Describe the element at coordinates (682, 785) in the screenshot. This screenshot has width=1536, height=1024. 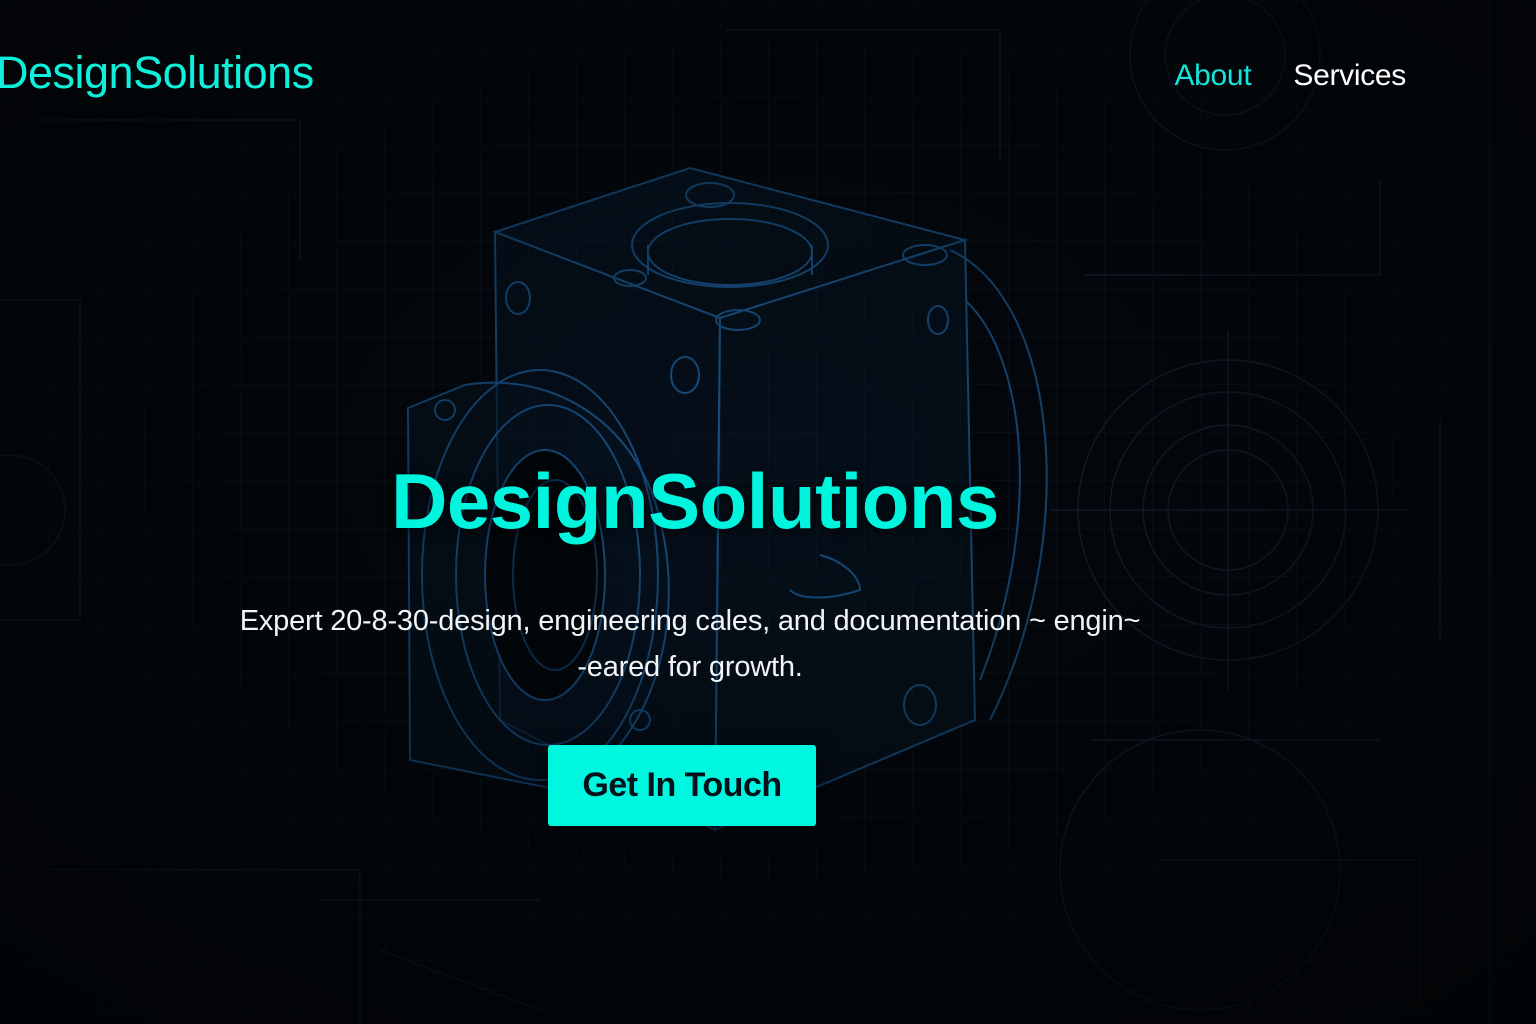
I see `get-in-touch-button: Get In Touch` at that location.